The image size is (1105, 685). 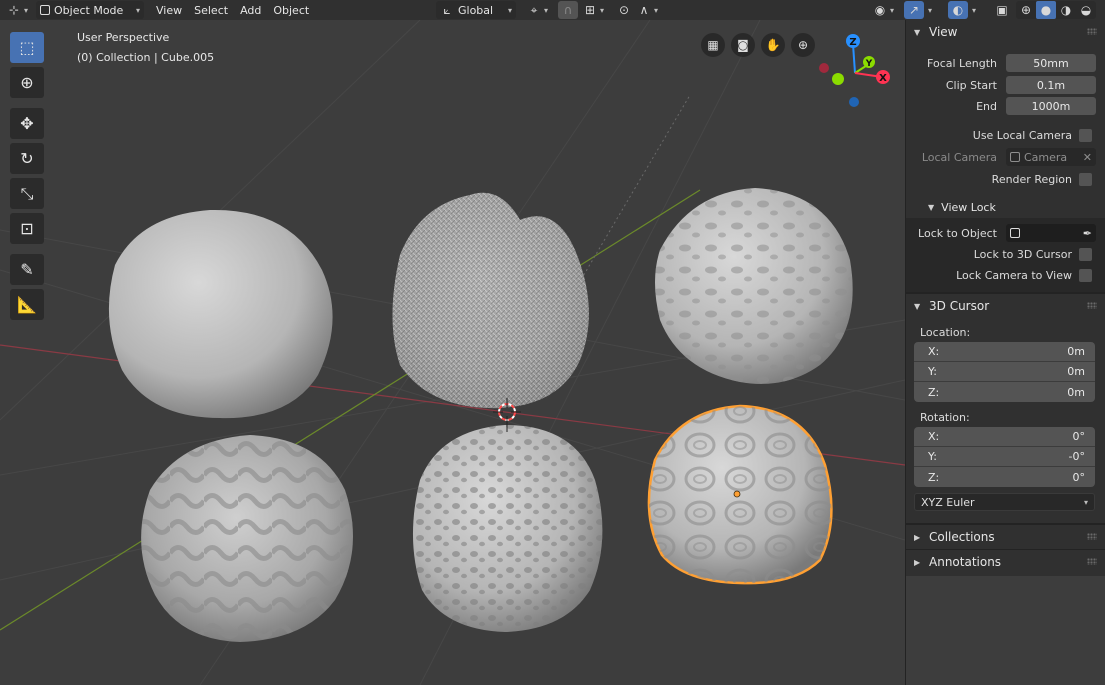 I want to click on eyedropper-icon: ✒, so click(x=1087, y=233).